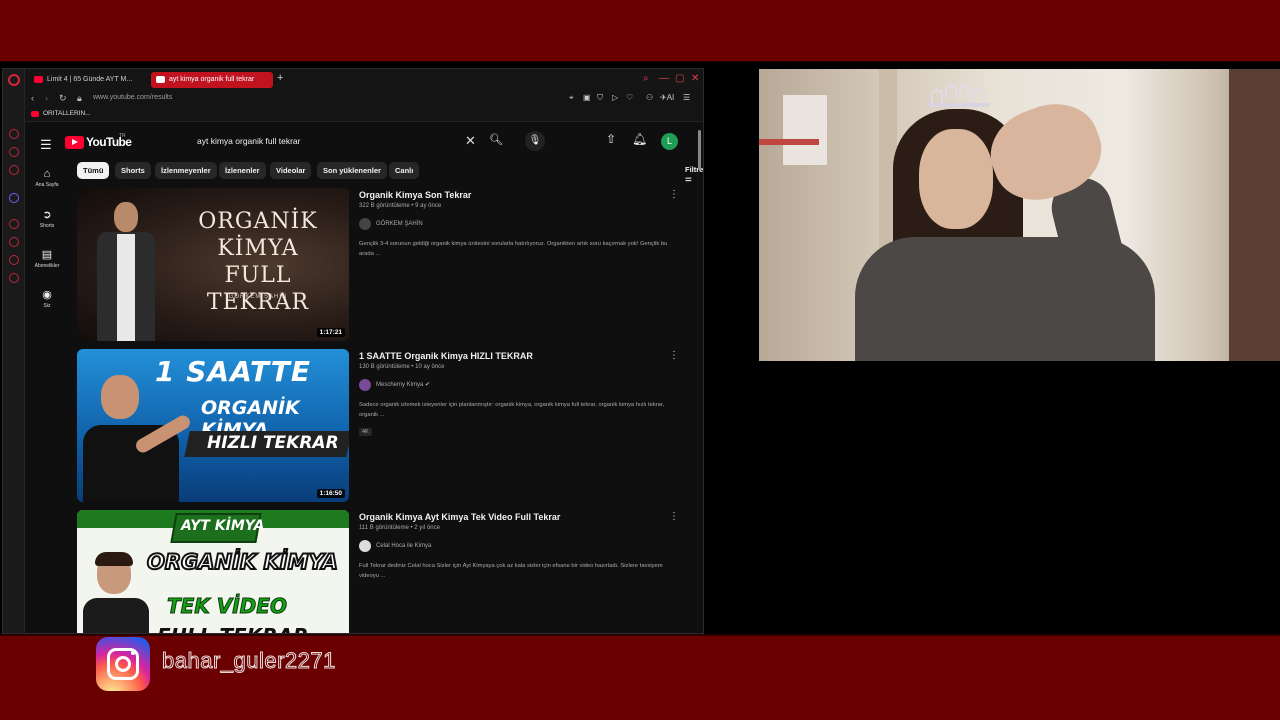 This screenshot has height=720, width=1280. What do you see at coordinates (664, 78) in the screenshot?
I see `minimize-button: —` at bounding box center [664, 78].